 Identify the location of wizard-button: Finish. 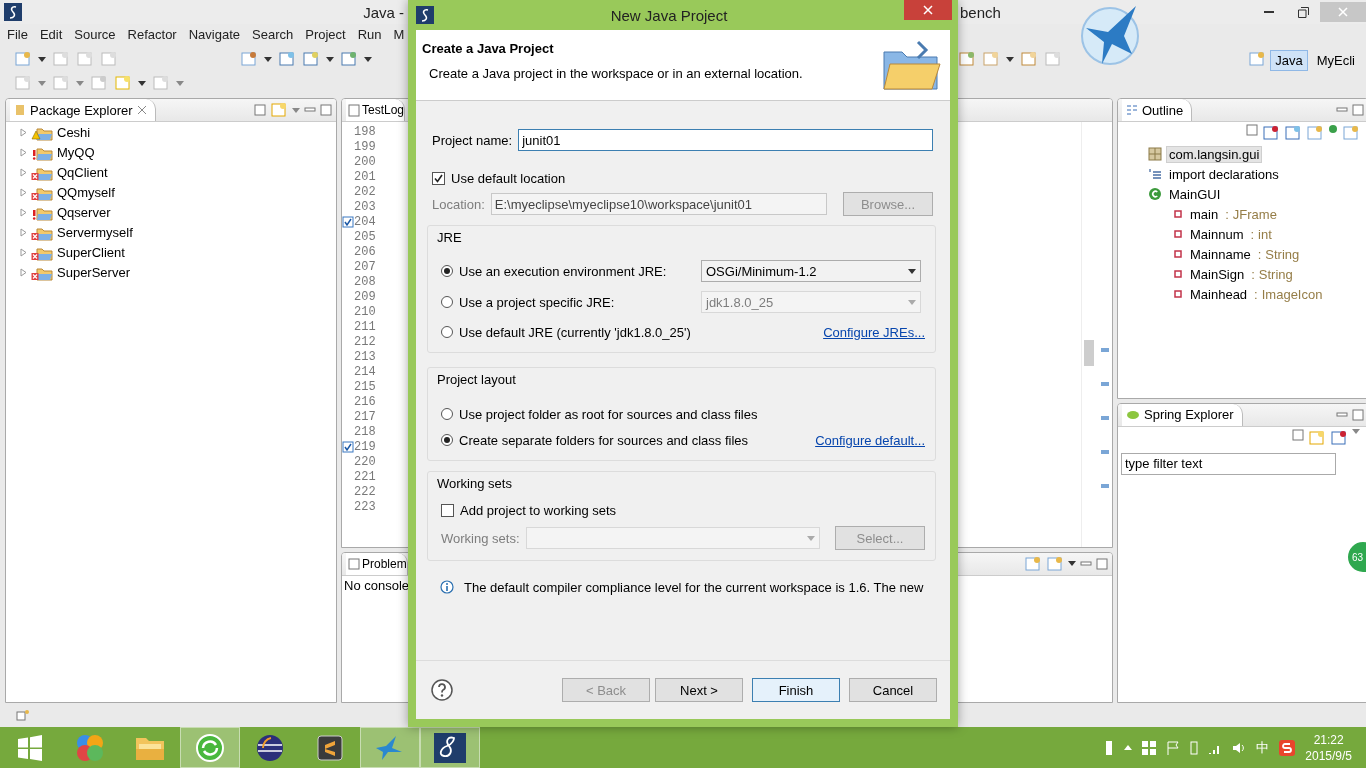
(796, 690).